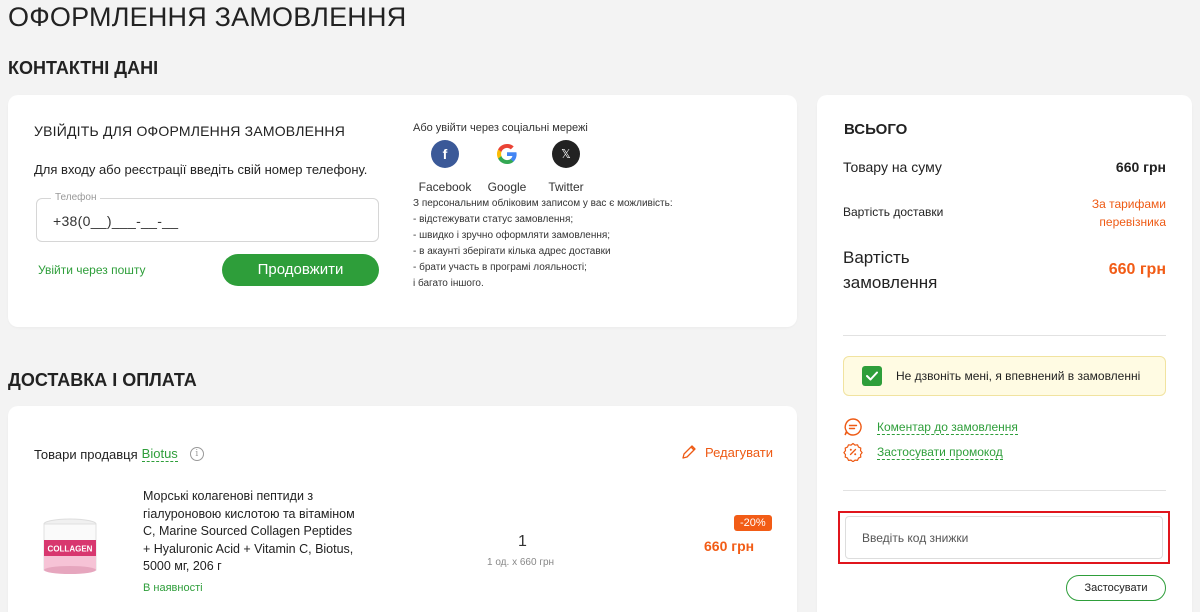 The width and height of the screenshot is (1200, 612). I want to click on facebook-login-button: f Facebook, so click(445, 167).